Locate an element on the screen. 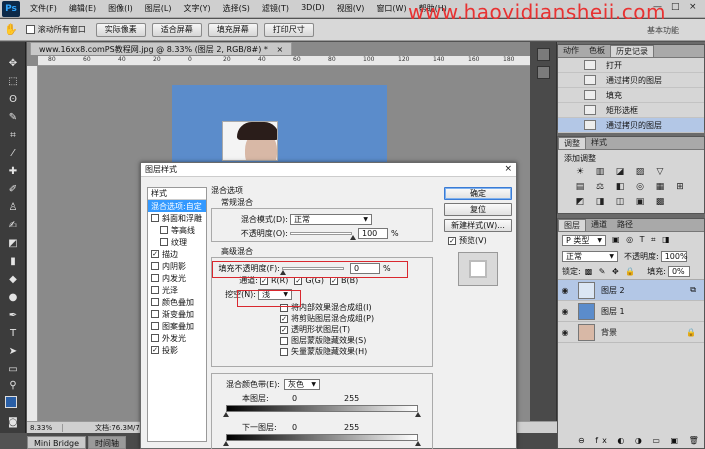 The image size is (705, 449). tab-mini-bridge: Mini Bridge is located at coordinates (57, 442).